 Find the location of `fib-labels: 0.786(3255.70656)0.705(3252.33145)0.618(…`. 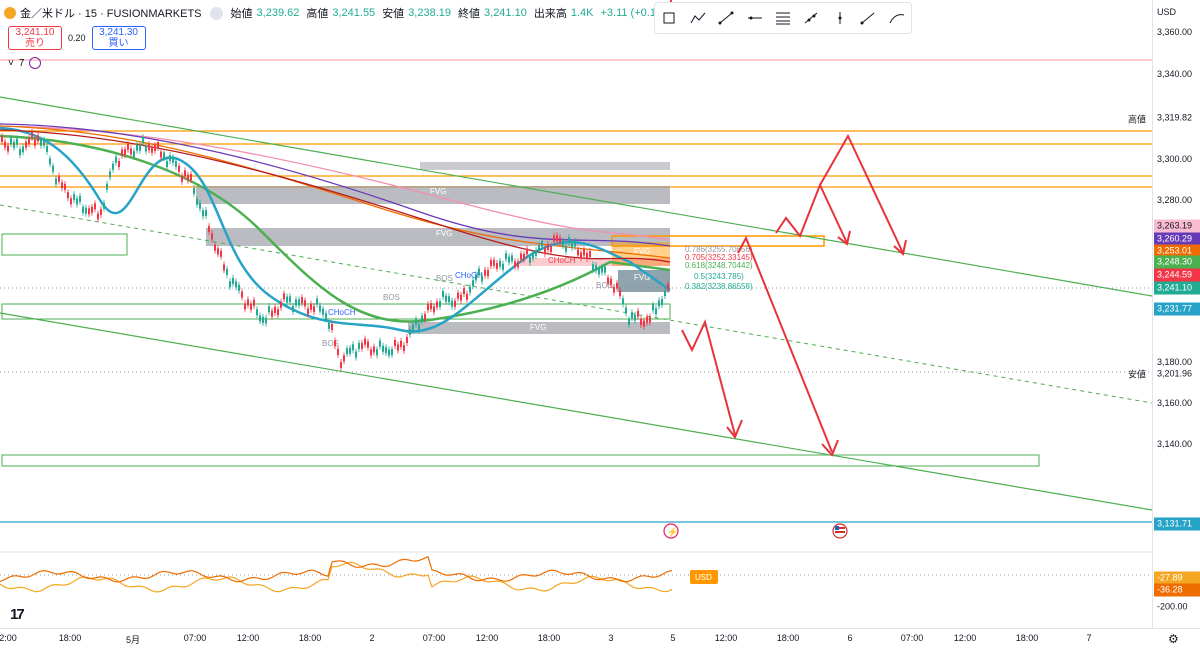

fib-labels: 0.786(3255.70656)0.705(3252.33145)0.618(… is located at coordinates (719, 268).